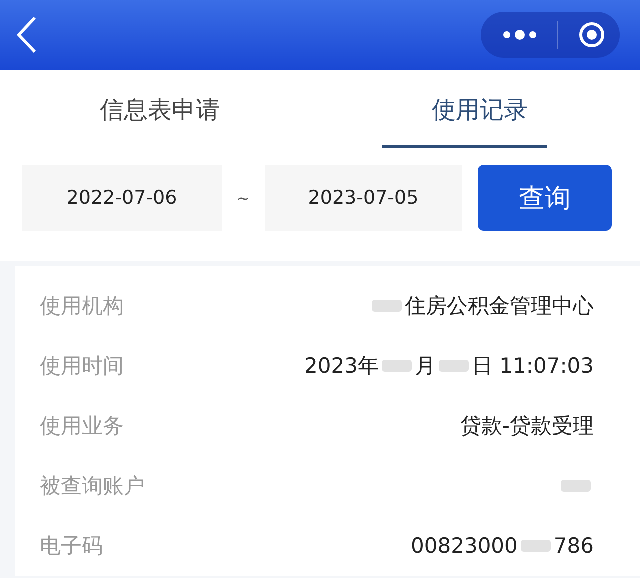 Image resolution: width=640 pixels, height=578 pixels. I want to click on field-value: 2023年, so click(341, 366).